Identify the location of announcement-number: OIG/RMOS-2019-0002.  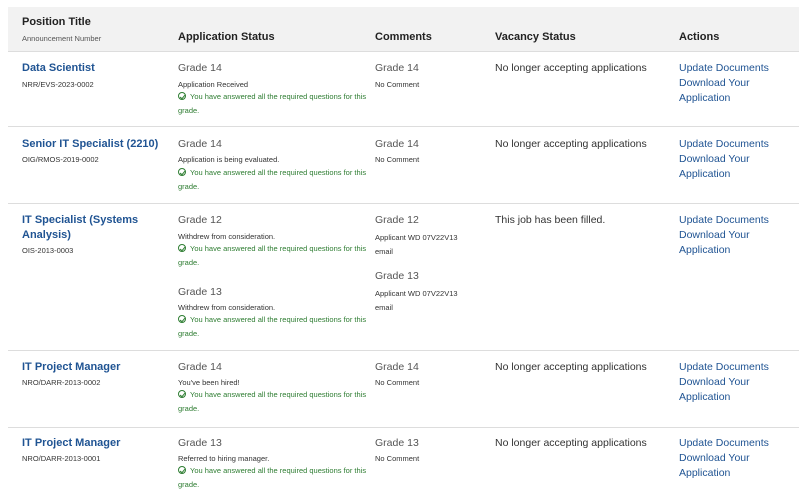
(60, 159).